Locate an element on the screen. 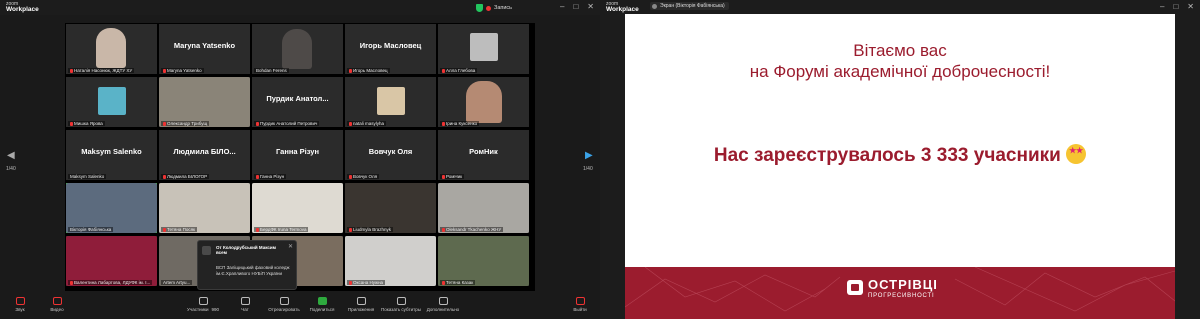 The width and height of the screenshot is (1200, 319). participant-name: Maryna Yatsenko is located at coordinates (184, 70).